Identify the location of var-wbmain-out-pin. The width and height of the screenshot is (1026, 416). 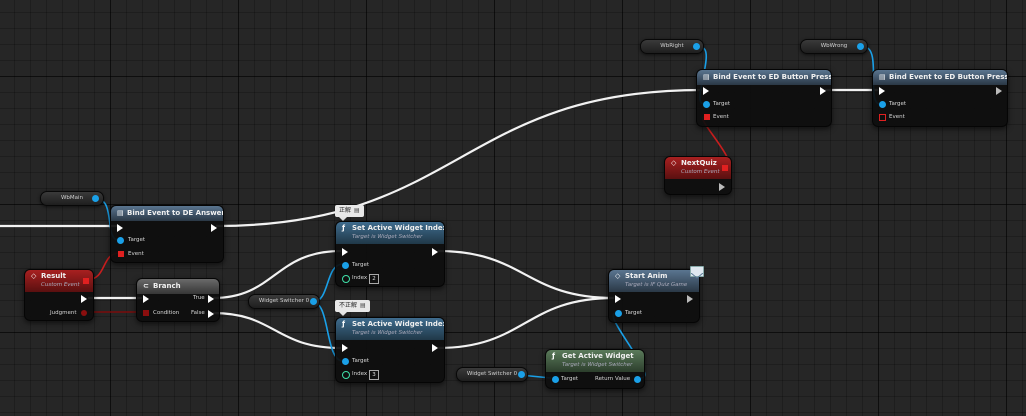
(95, 198).